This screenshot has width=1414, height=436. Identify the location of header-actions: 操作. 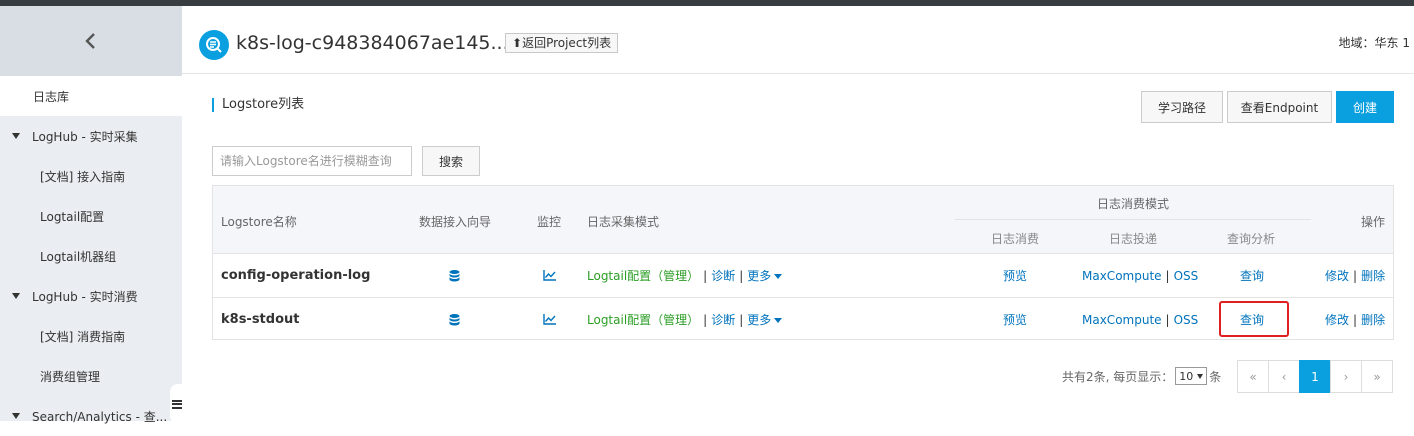
(1373, 222).